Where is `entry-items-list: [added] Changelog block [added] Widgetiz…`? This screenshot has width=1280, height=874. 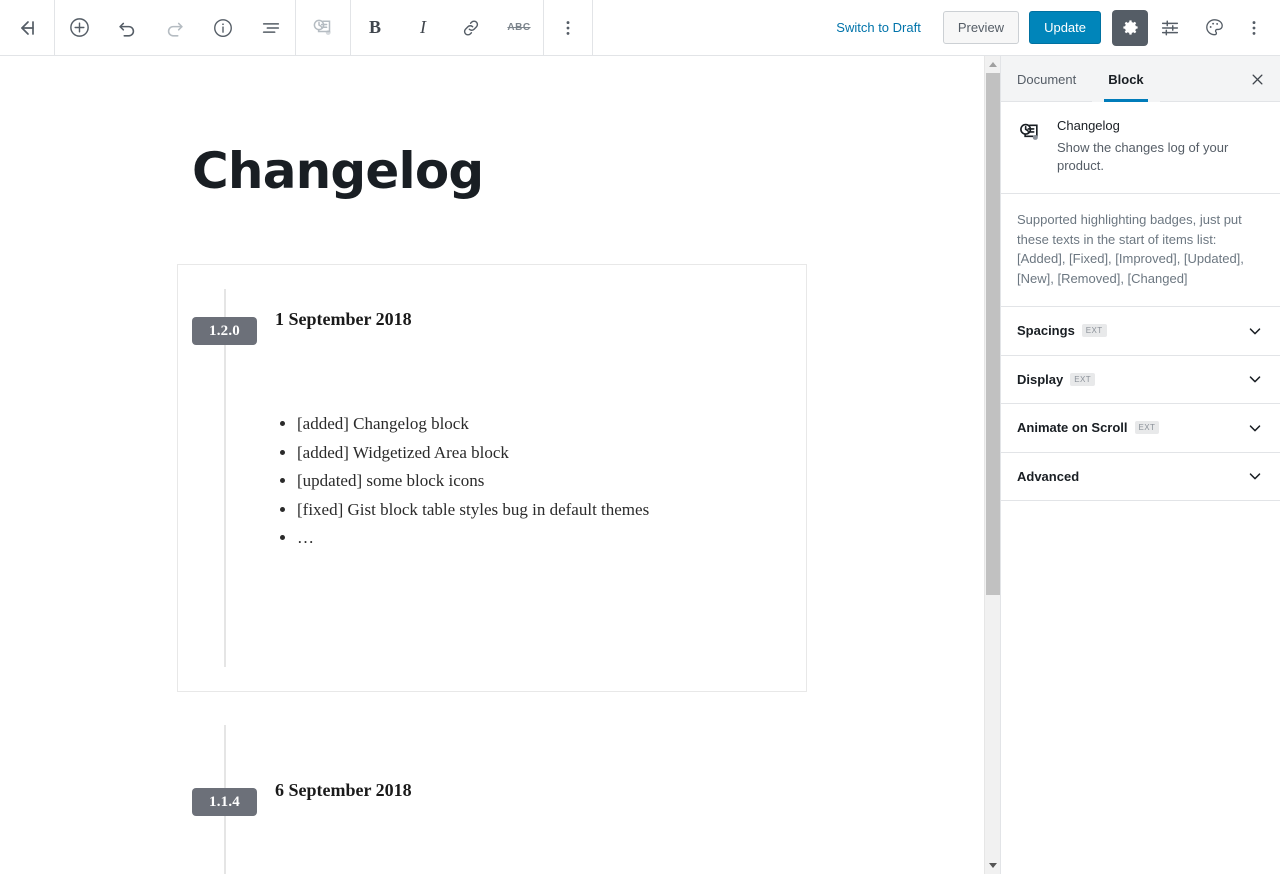 entry-items-list: [added] Changelog block [added] Widgetiz… is located at coordinates (462, 481).